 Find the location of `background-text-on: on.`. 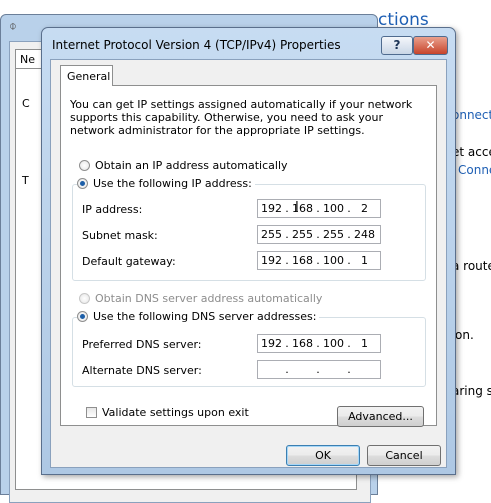

background-text-on: on. is located at coordinates (464, 335).